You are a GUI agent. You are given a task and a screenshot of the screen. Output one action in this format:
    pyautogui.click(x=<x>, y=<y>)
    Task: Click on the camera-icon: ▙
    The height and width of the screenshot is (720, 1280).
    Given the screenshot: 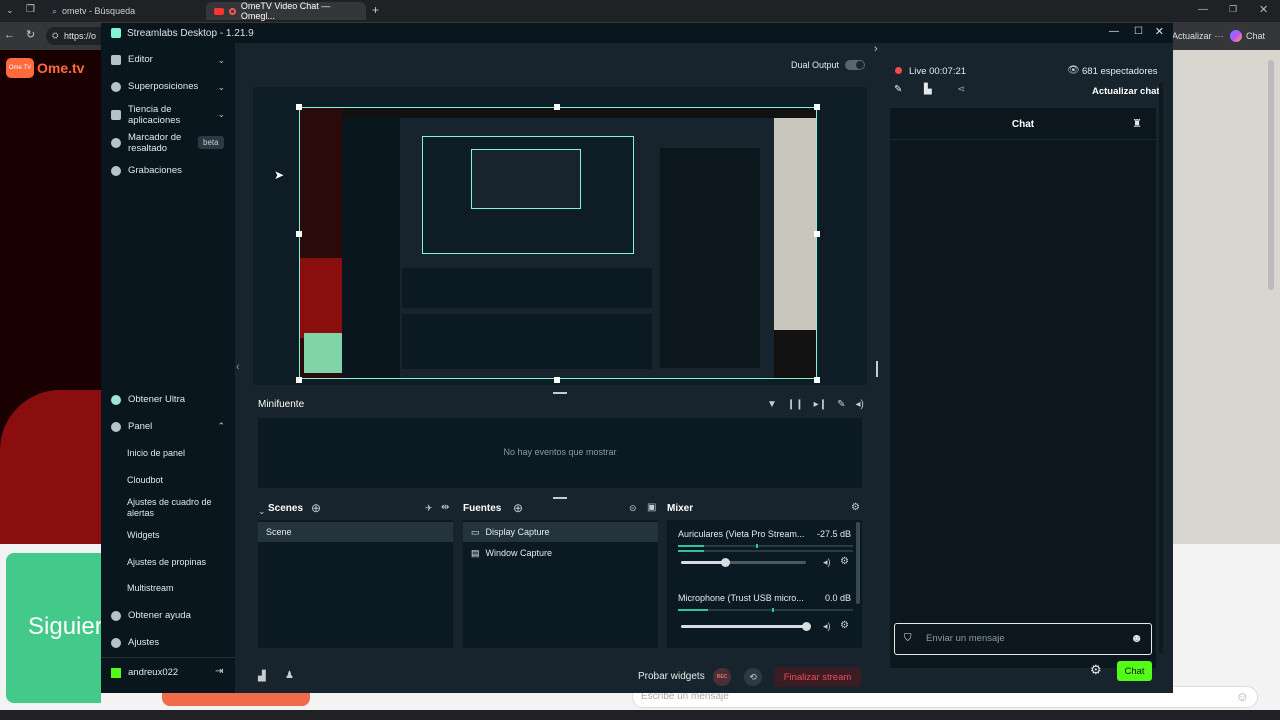 What is the action you would take?
    pyautogui.click(x=928, y=89)
    